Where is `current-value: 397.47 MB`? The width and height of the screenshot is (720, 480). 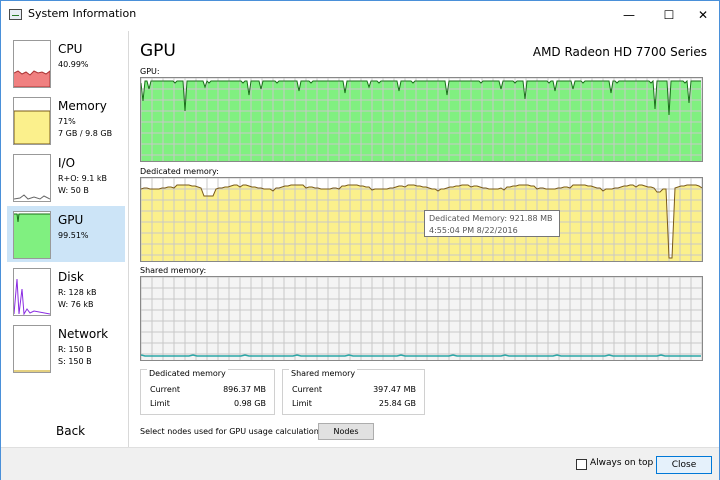
current-value: 397.47 MB is located at coordinates (394, 389).